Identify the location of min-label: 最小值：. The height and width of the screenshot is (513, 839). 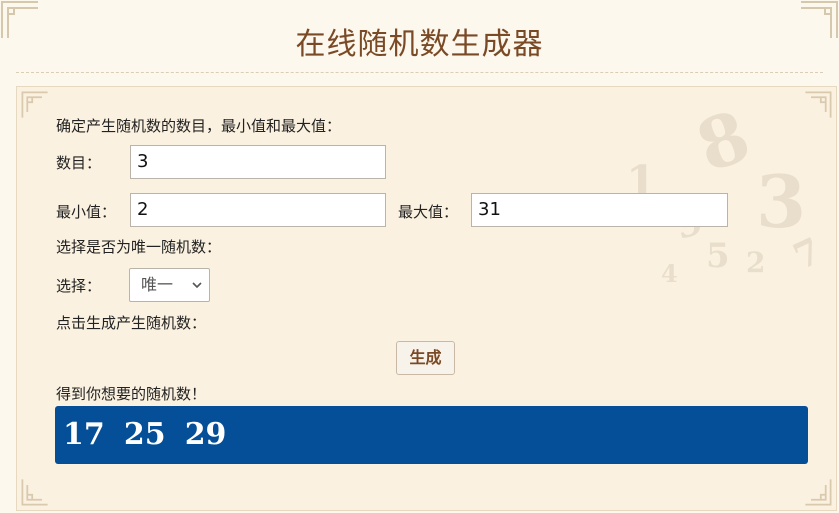
(86, 212).